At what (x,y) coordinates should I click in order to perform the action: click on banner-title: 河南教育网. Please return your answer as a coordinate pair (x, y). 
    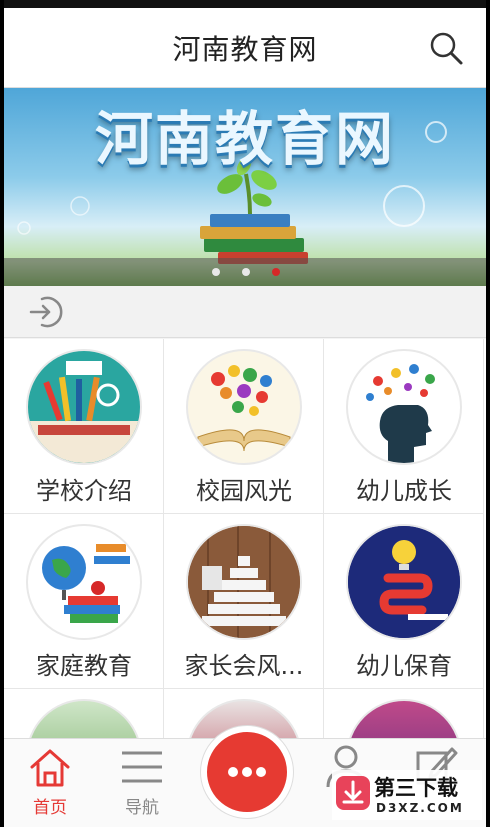
    Looking at the image, I should click on (244, 139).